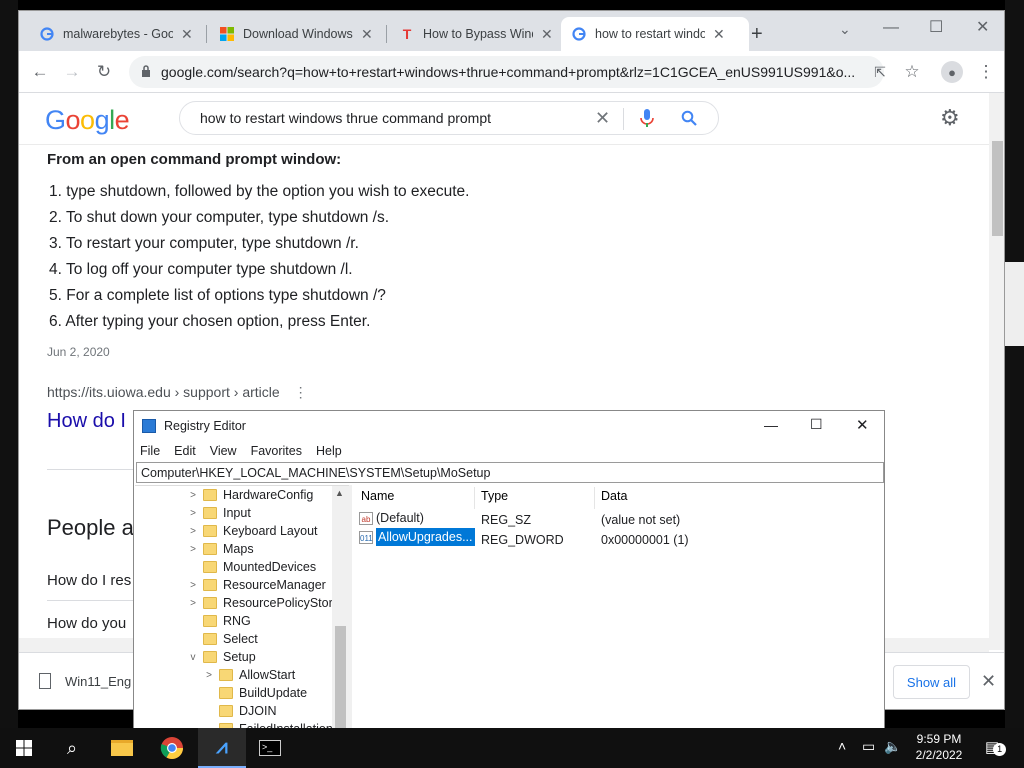 The width and height of the screenshot is (1024, 768). I want to click on t-logo-icon: T, so click(407, 34).